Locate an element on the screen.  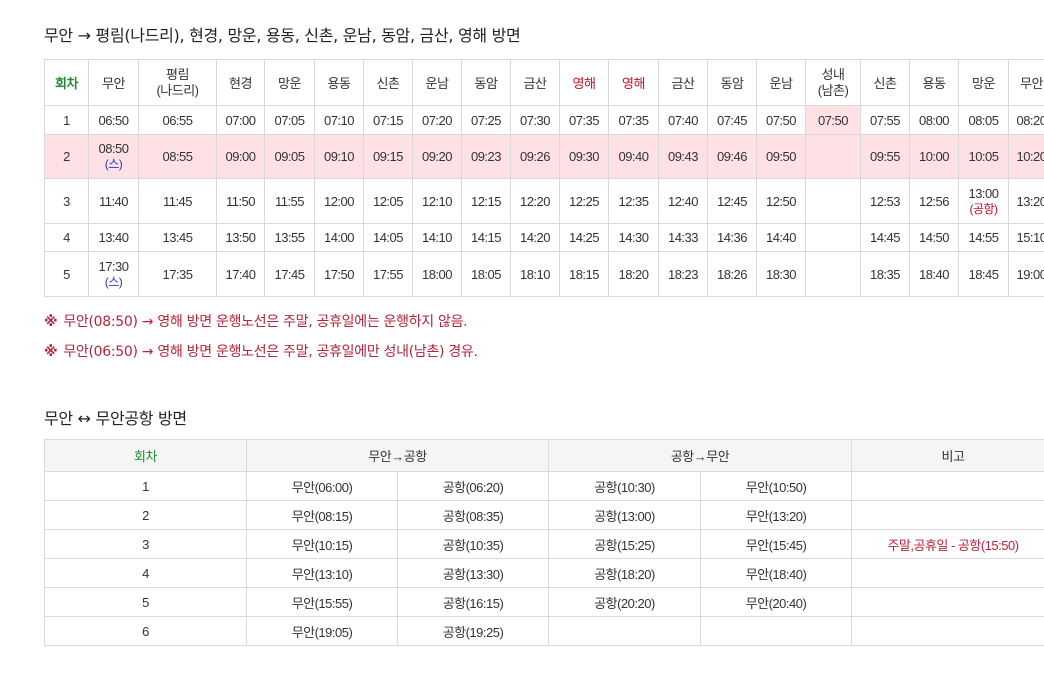
time-cell: 12:20 is located at coordinates (535, 201).